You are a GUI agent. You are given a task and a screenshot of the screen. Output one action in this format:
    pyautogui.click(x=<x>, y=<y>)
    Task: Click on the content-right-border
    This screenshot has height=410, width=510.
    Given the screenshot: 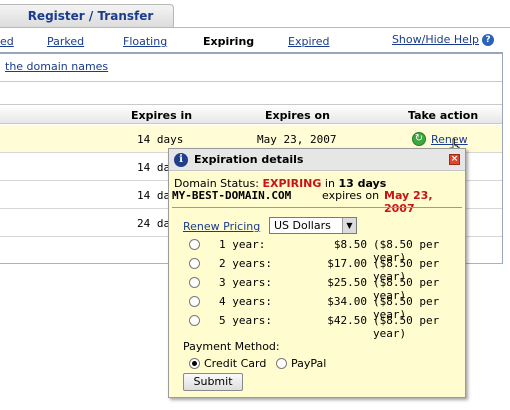 What is the action you would take?
    pyautogui.click(x=502, y=158)
    